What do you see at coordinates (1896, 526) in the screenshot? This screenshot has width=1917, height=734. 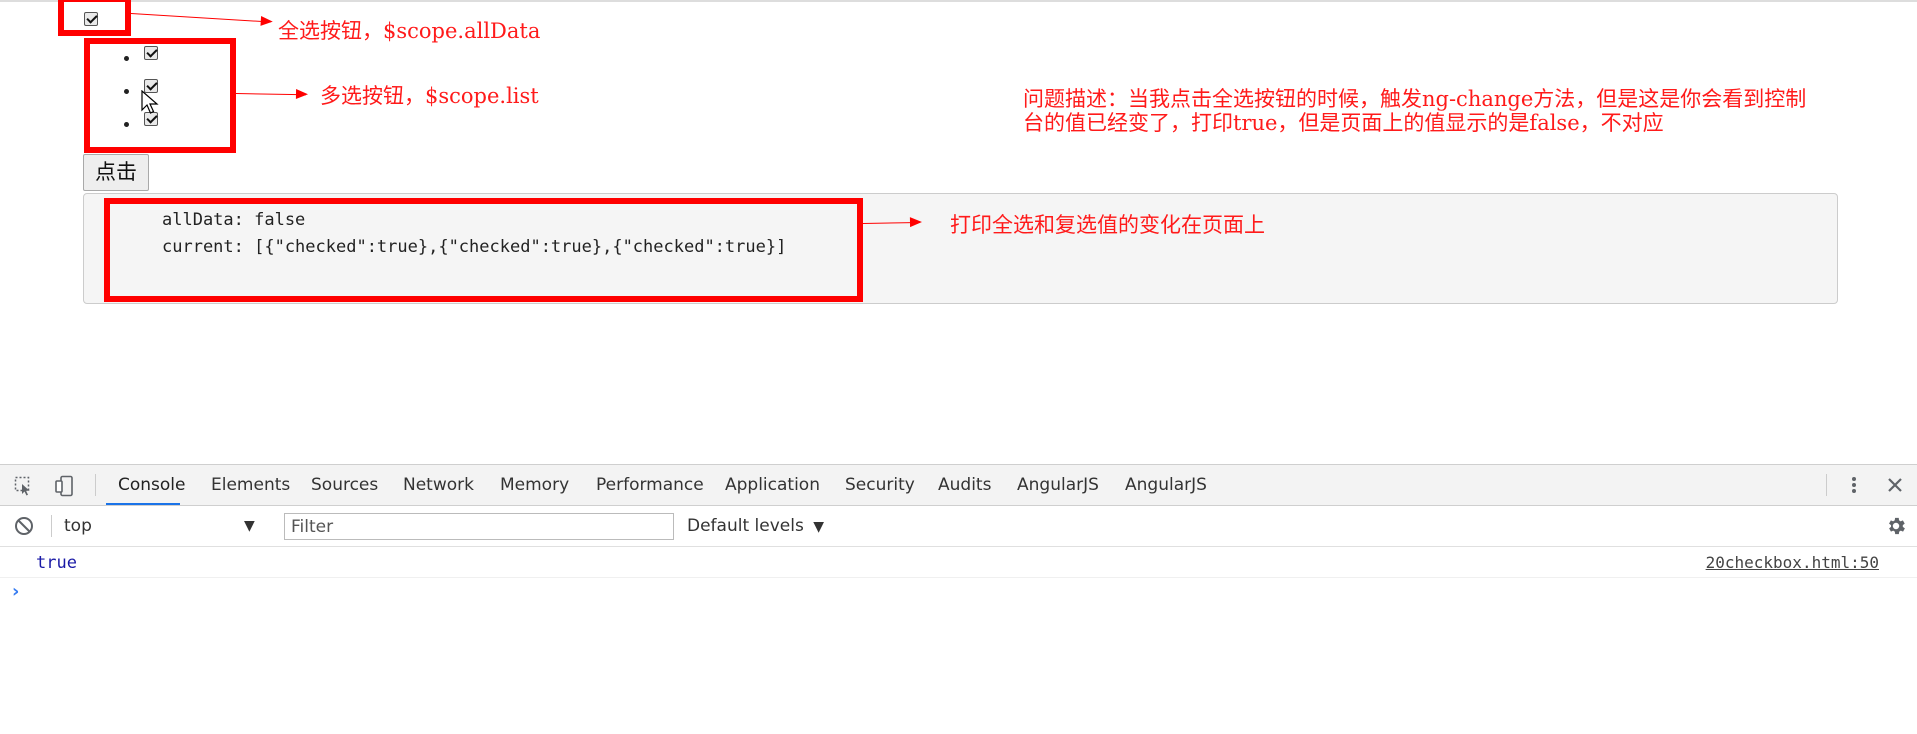 I see `settings-gear-icon` at bounding box center [1896, 526].